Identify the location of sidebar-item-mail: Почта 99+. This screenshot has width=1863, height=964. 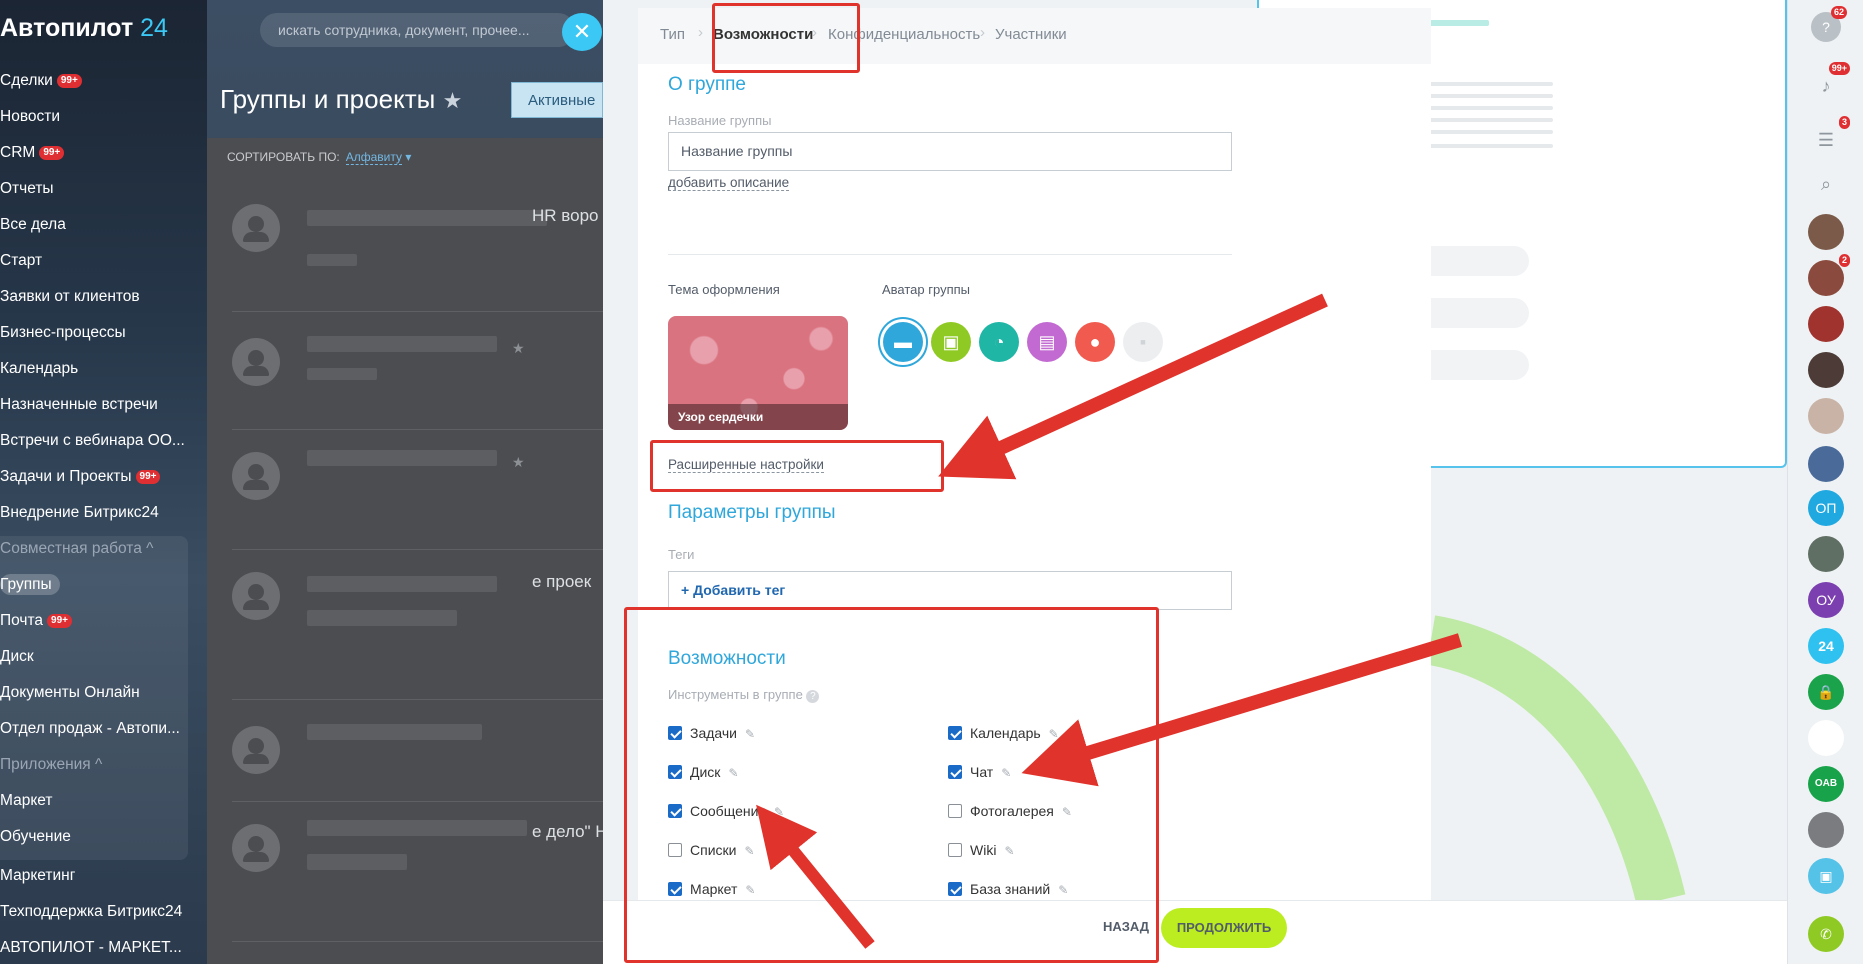
(95, 621).